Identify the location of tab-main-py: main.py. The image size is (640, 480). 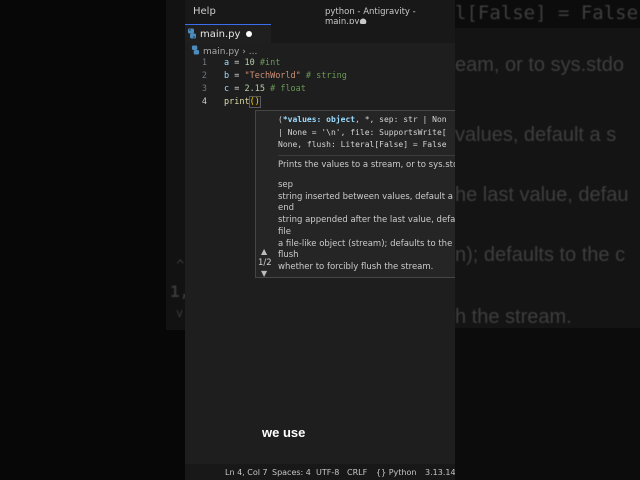
(228, 33).